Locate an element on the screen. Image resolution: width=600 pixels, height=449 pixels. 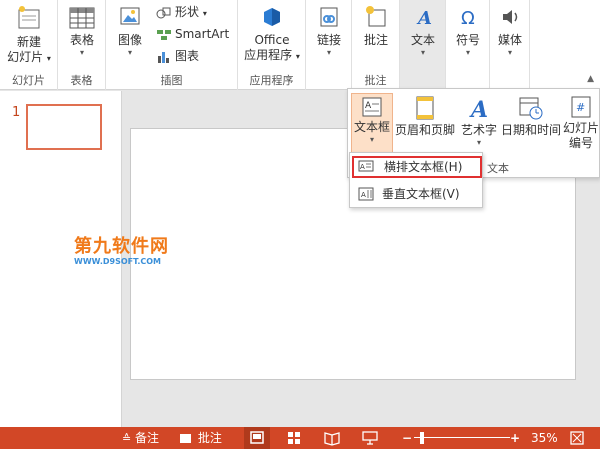
svg-text: Ω is located at coordinates (468, 18).